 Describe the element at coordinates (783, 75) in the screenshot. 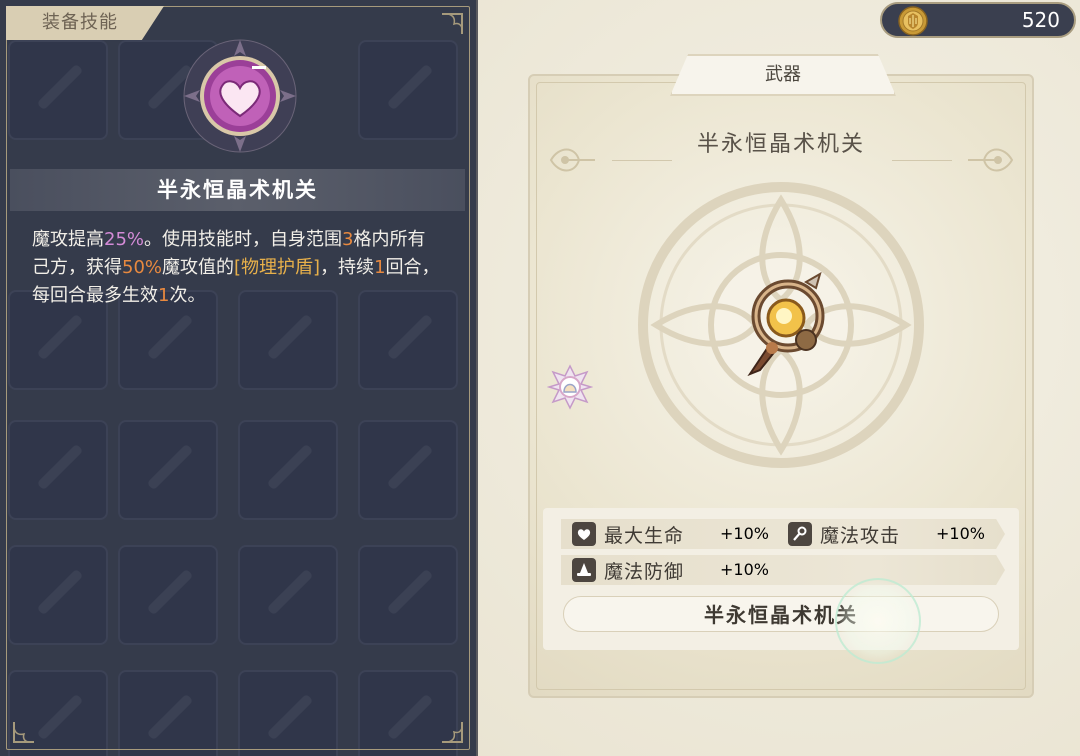

I see `tab-weapon: 武器` at that location.